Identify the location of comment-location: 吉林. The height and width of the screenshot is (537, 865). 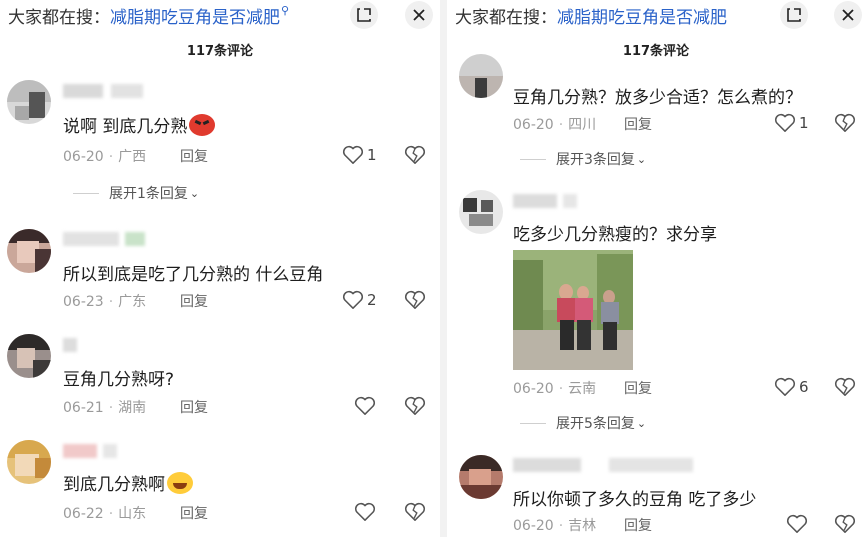
(582, 526).